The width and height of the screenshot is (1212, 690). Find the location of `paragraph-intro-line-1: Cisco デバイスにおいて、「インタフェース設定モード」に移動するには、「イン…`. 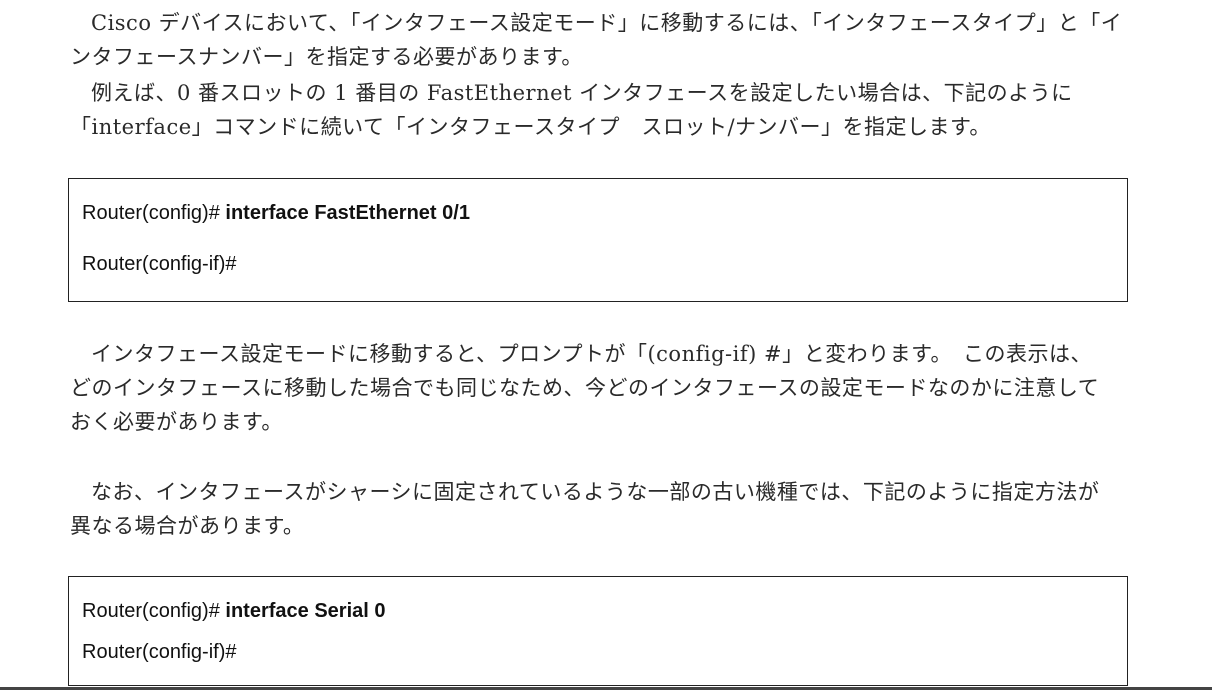

paragraph-intro-line-1: Cisco デバイスにおいて、「インタフェース設定モード」に移動するには、「イン… is located at coordinates (607, 23).